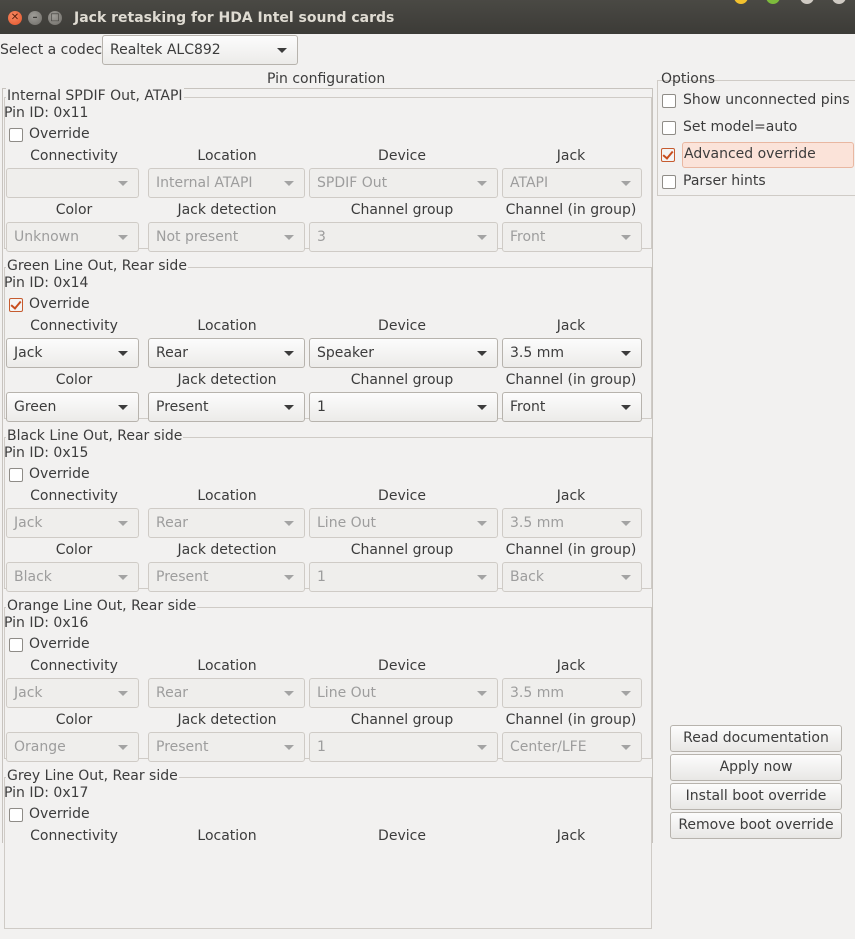 The width and height of the screenshot is (855, 939). I want to click on channel-select: Center/LFE, so click(572, 747).